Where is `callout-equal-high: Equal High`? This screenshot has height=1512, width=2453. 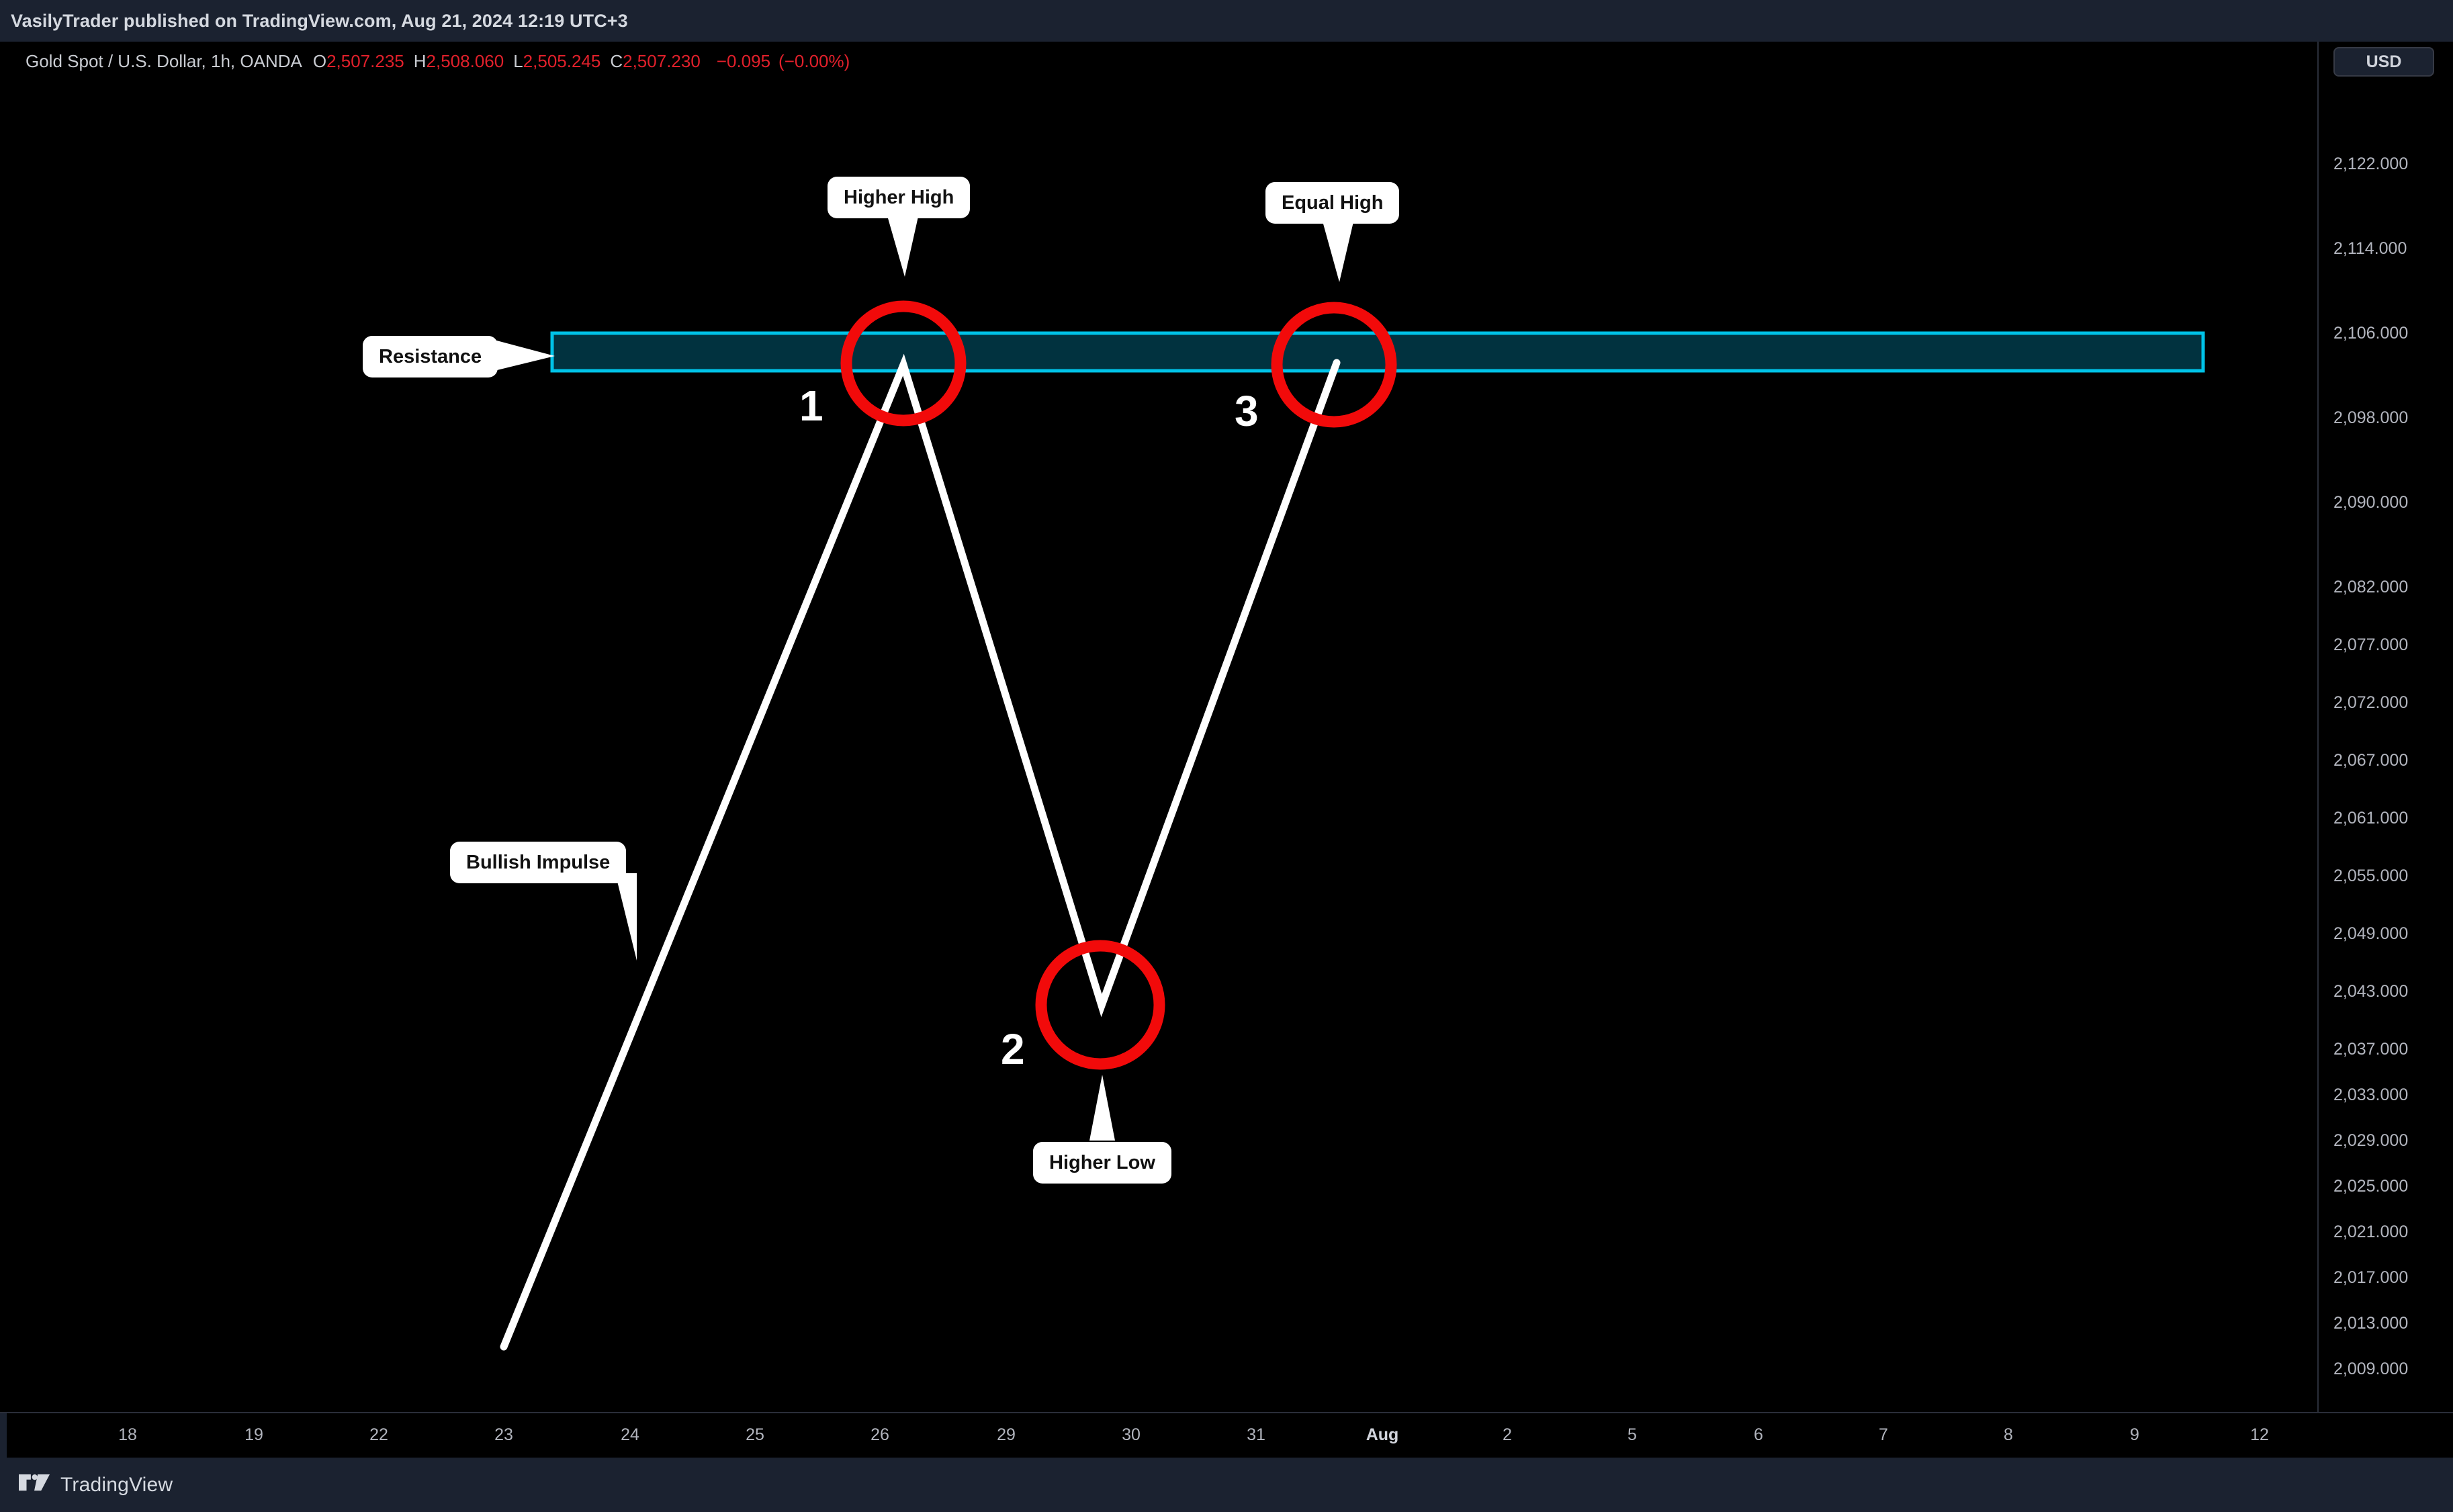
callout-equal-high: Equal High is located at coordinates (1332, 203).